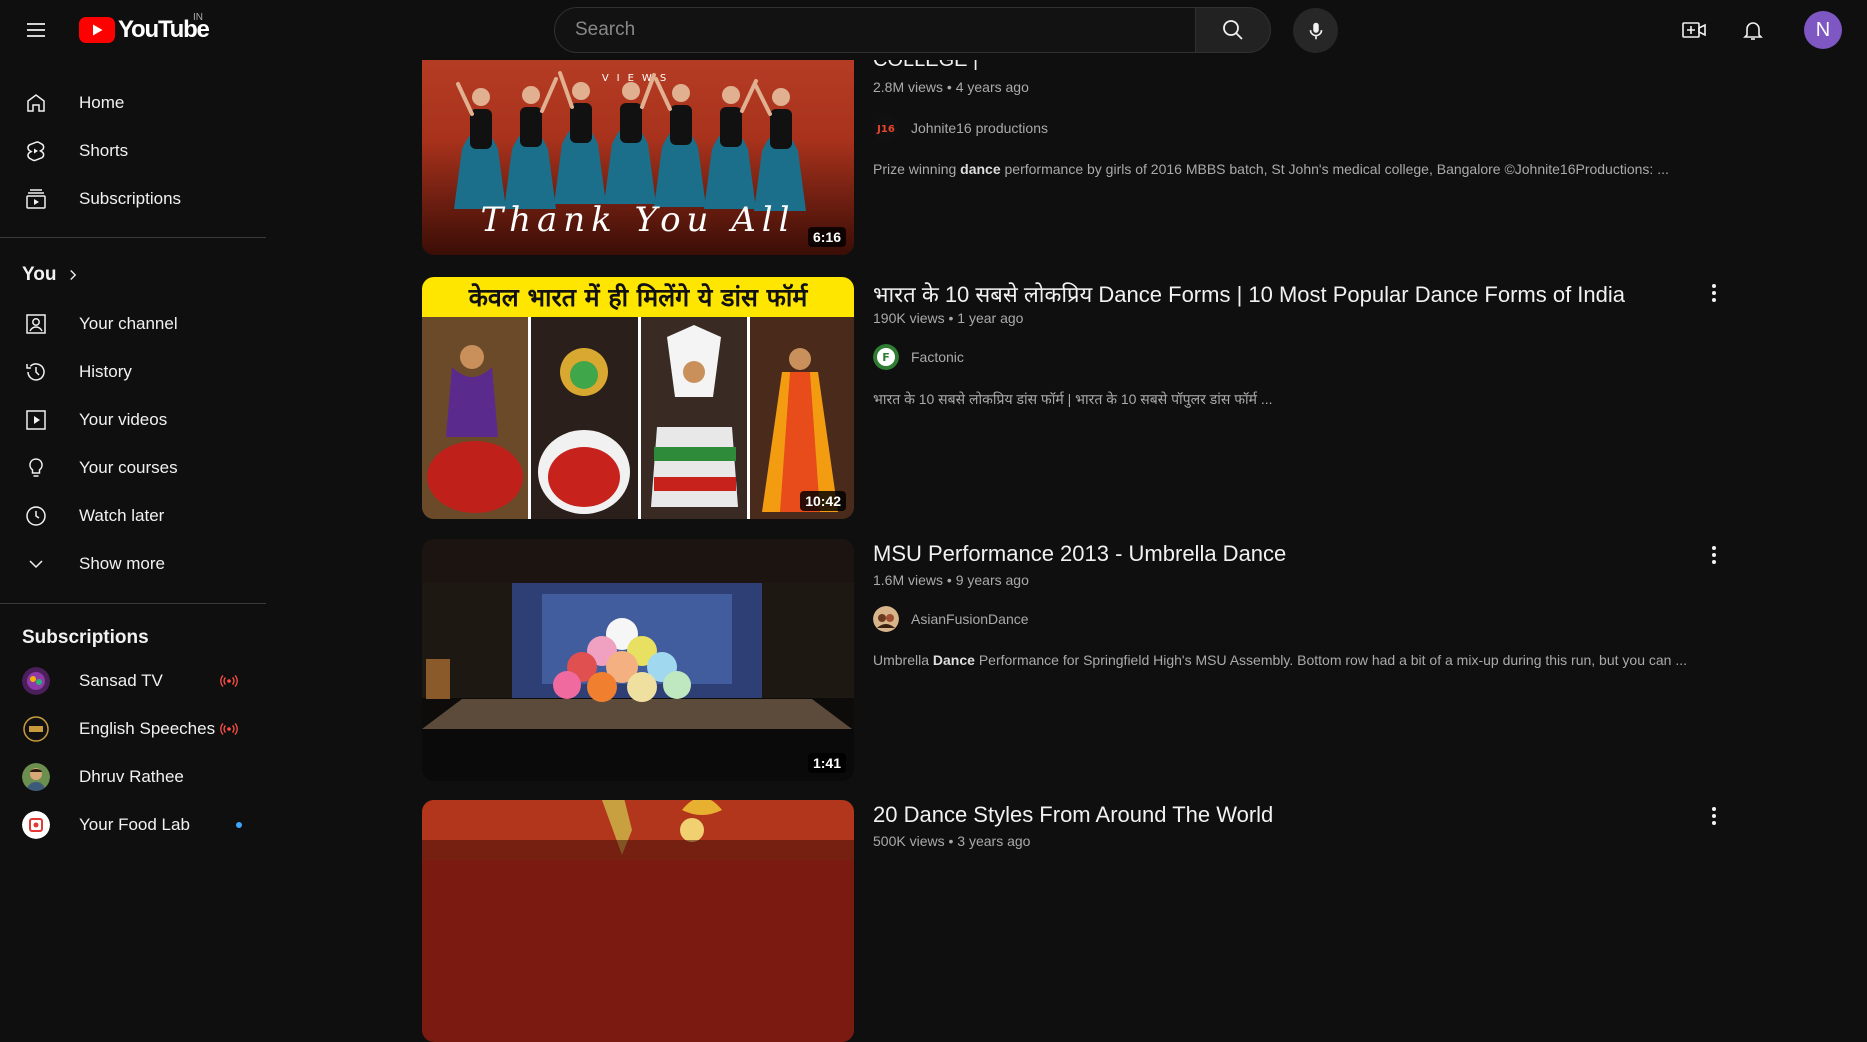 This screenshot has width=1867, height=1042. I want to click on svg-text: F, so click(886, 357).